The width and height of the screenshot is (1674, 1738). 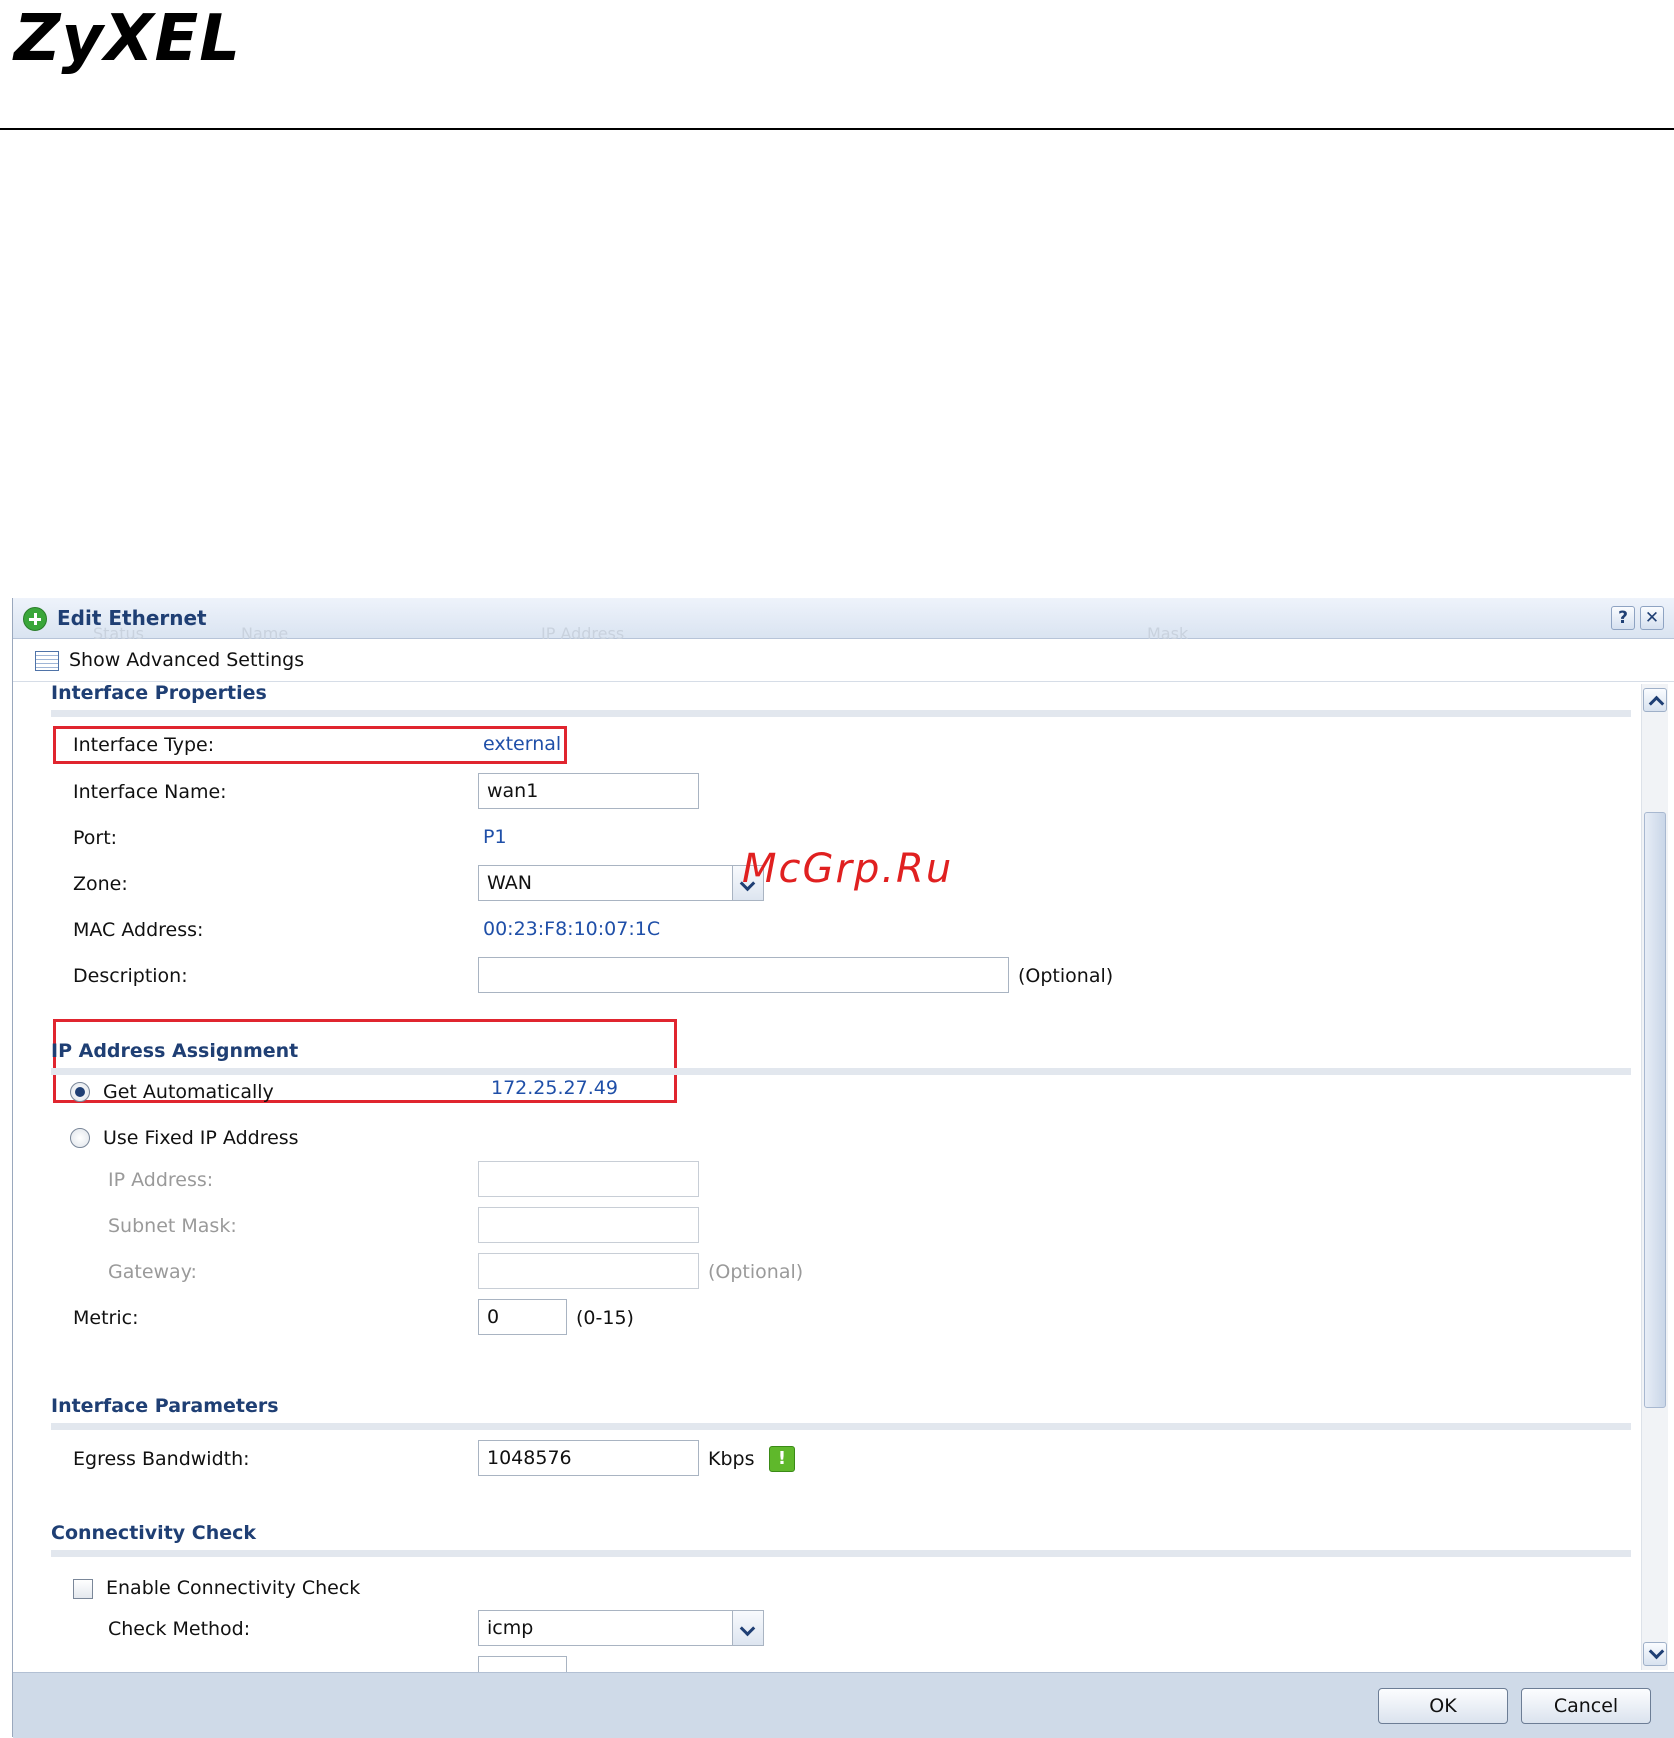 I want to click on dialog-toolbar: Show Advanced Settings, so click(x=843, y=660).